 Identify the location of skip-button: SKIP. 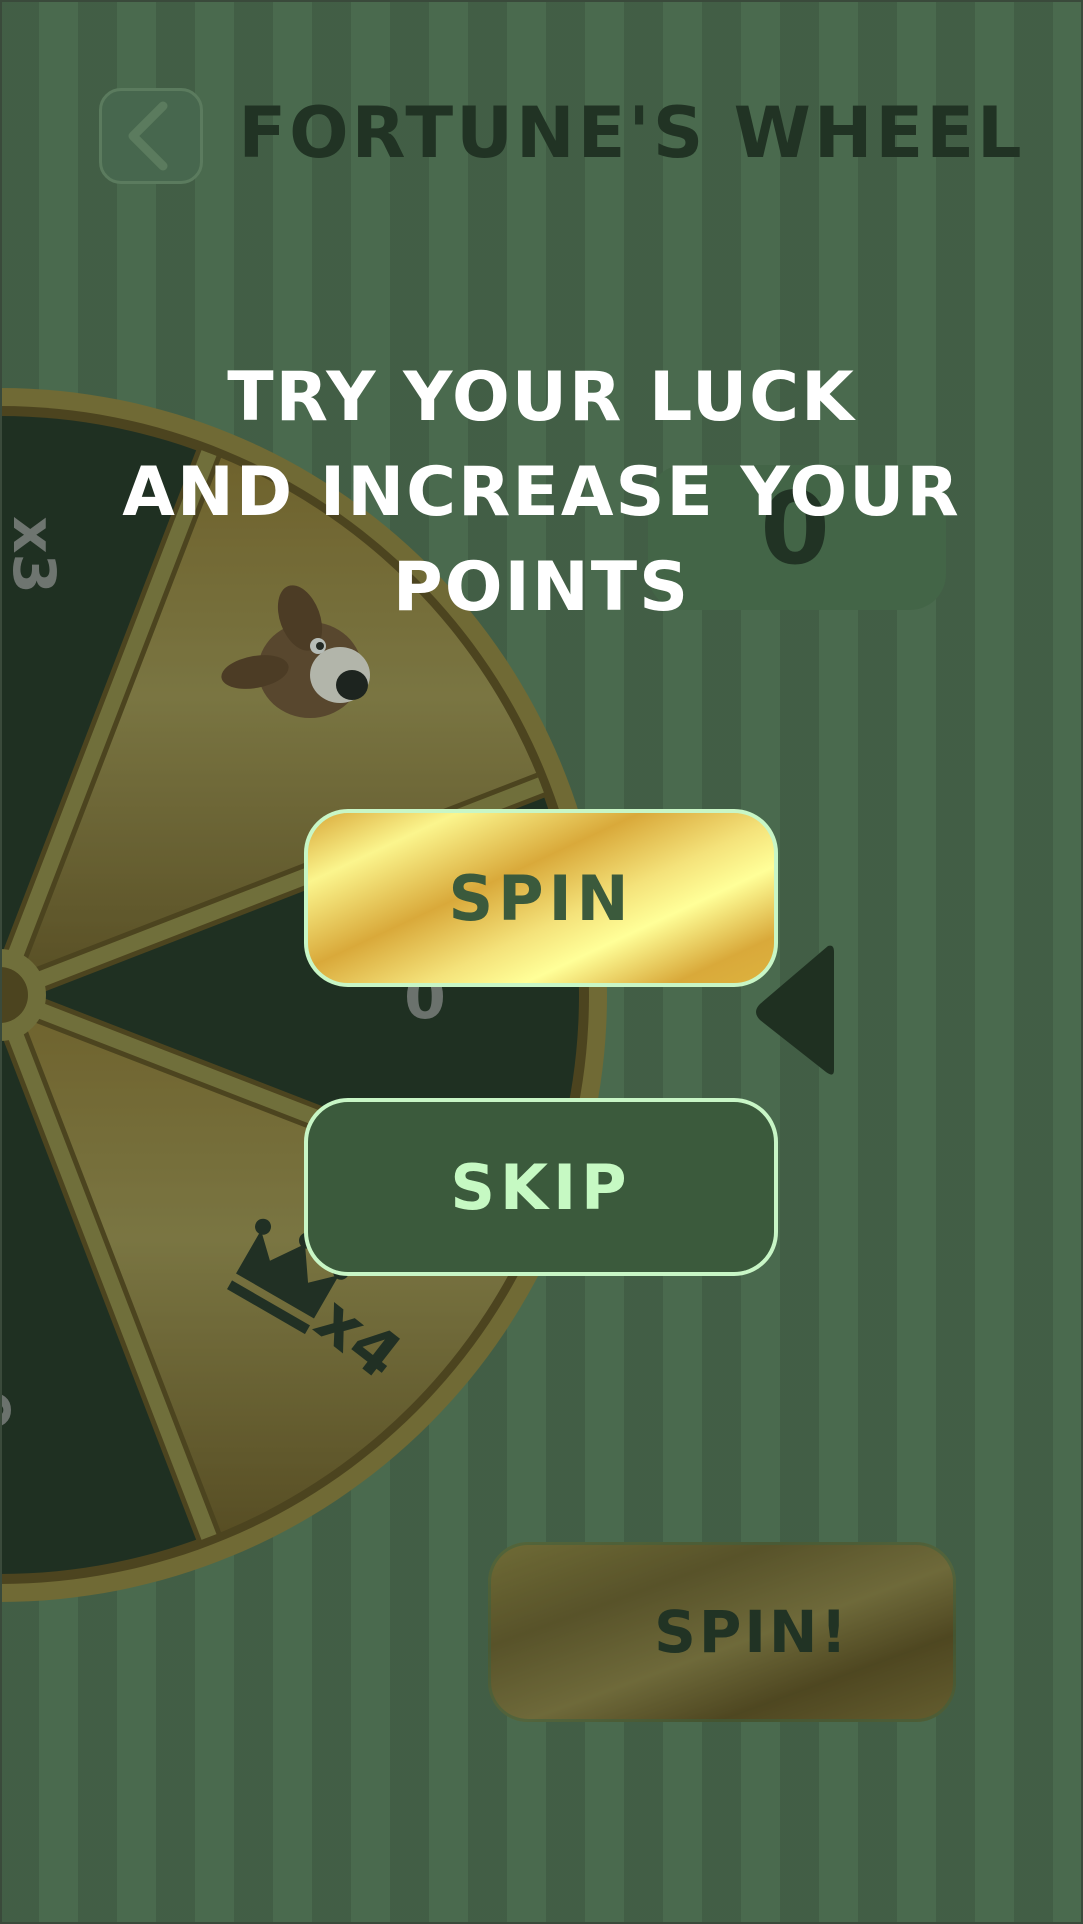
(541, 1187).